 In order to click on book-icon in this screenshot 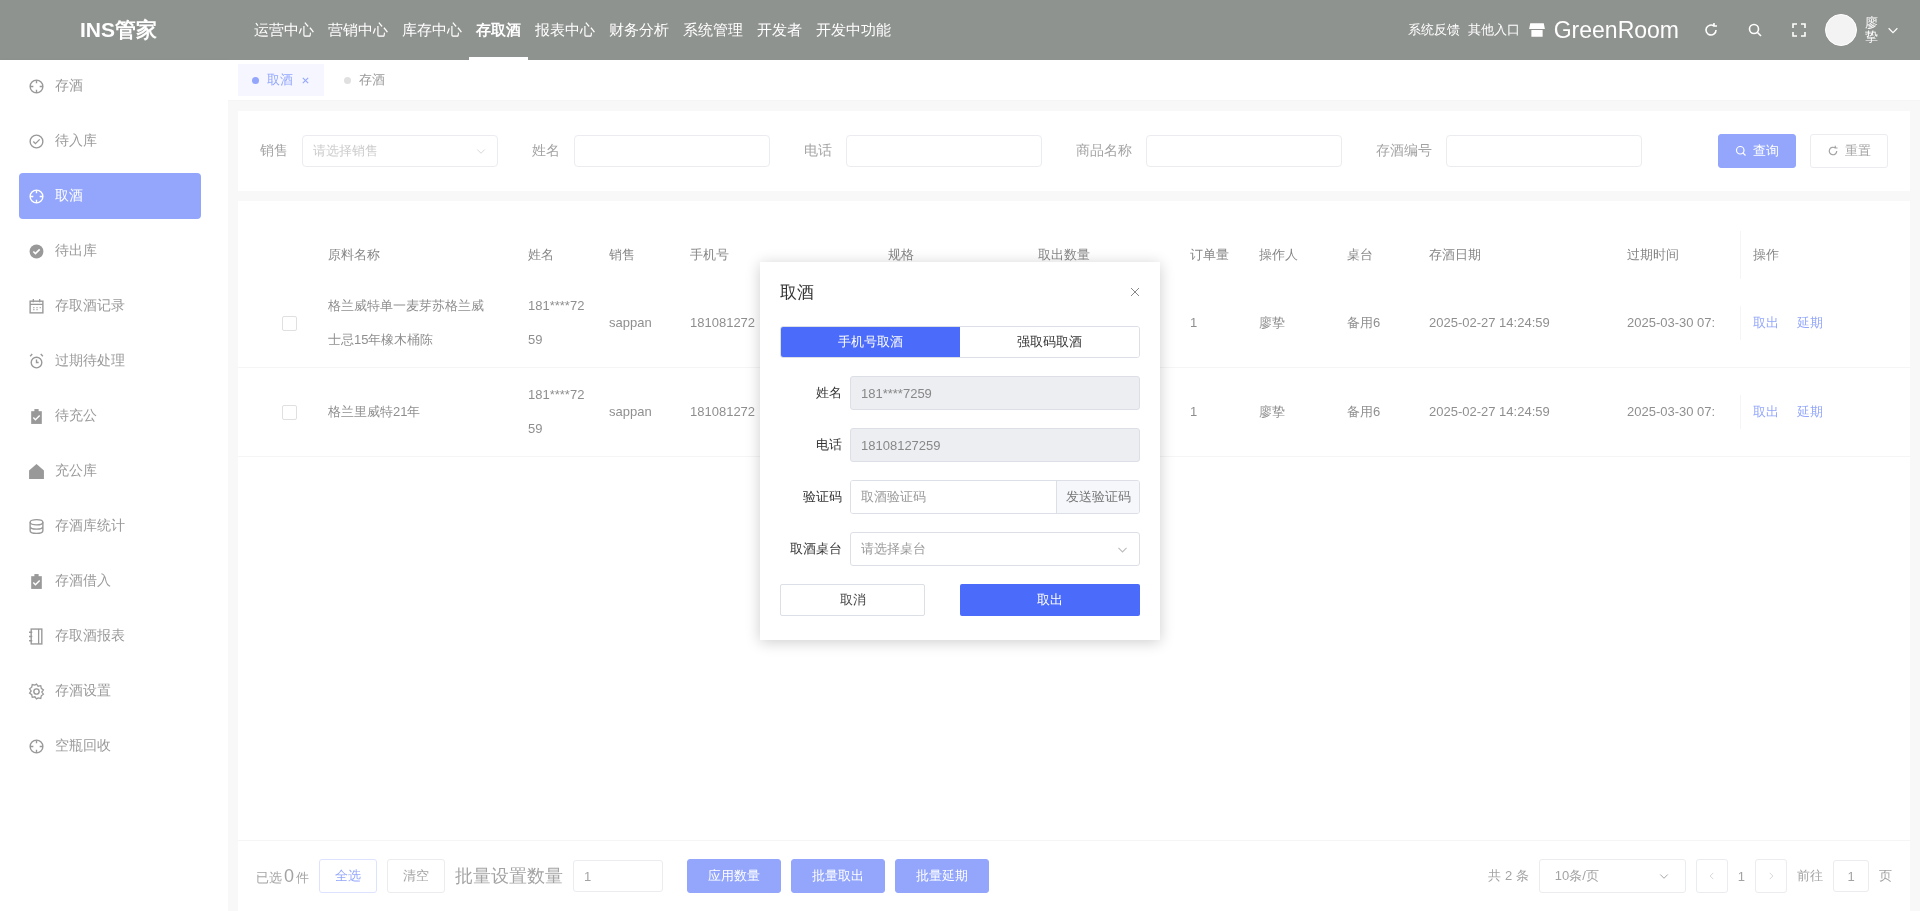, I will do `click(36, 636)`.